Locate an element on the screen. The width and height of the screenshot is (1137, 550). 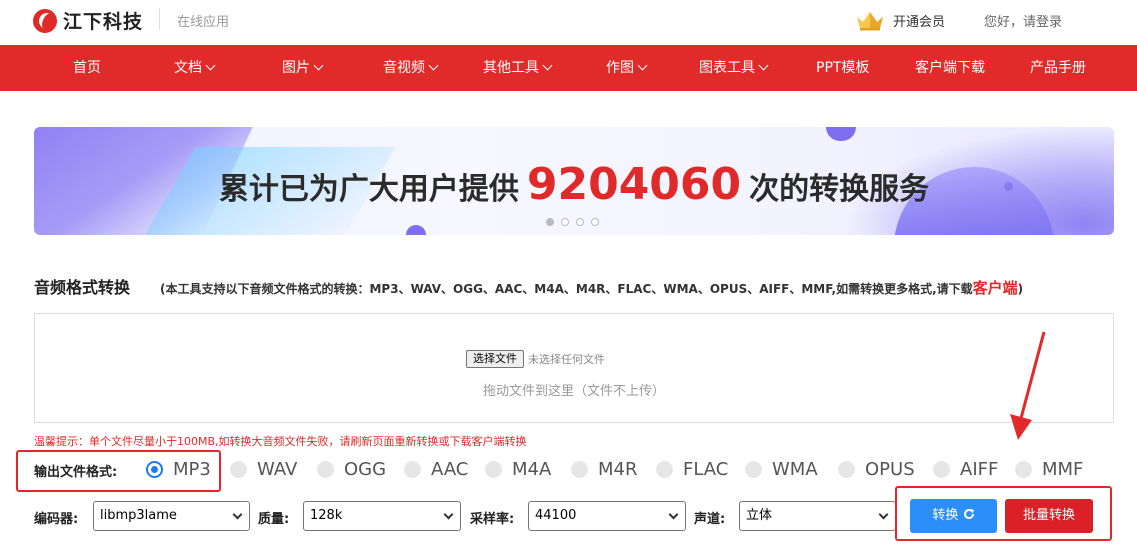
top-header: 江下科技 在线应用 开通会员 您好，请登录 is located at coordinates (568, 22).